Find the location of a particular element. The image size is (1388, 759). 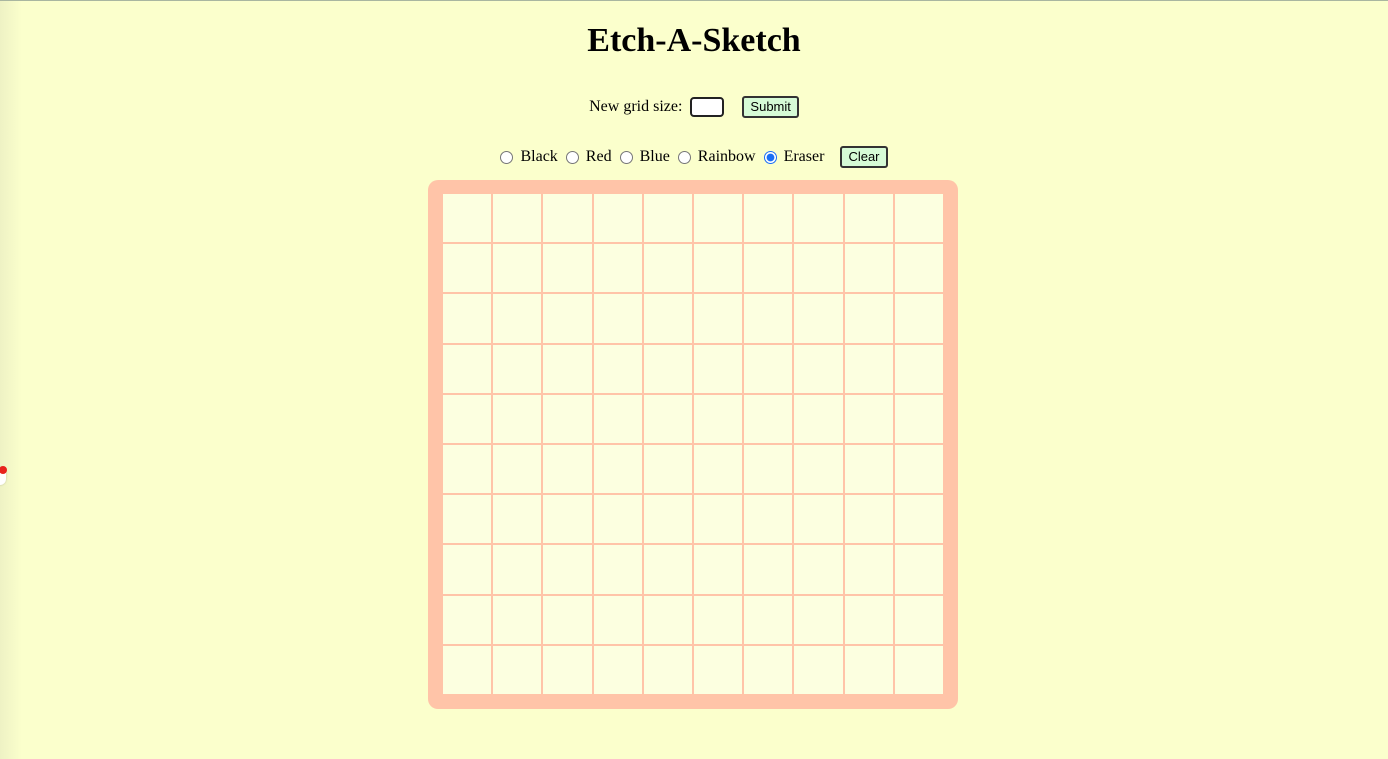

mode-option-black: Black is located at coordinates (529, 157).